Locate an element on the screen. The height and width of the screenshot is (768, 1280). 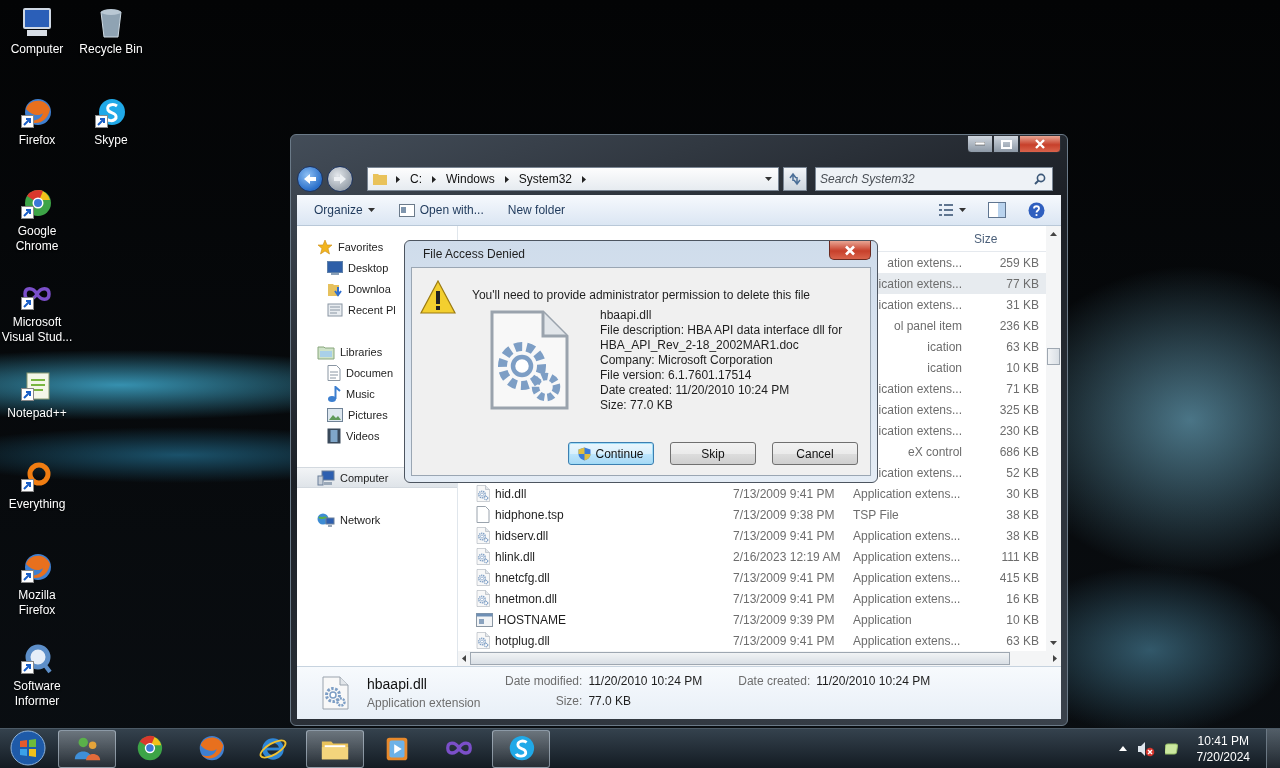
table-cell-text: 10 KB is located at coordinates (1022, 367).